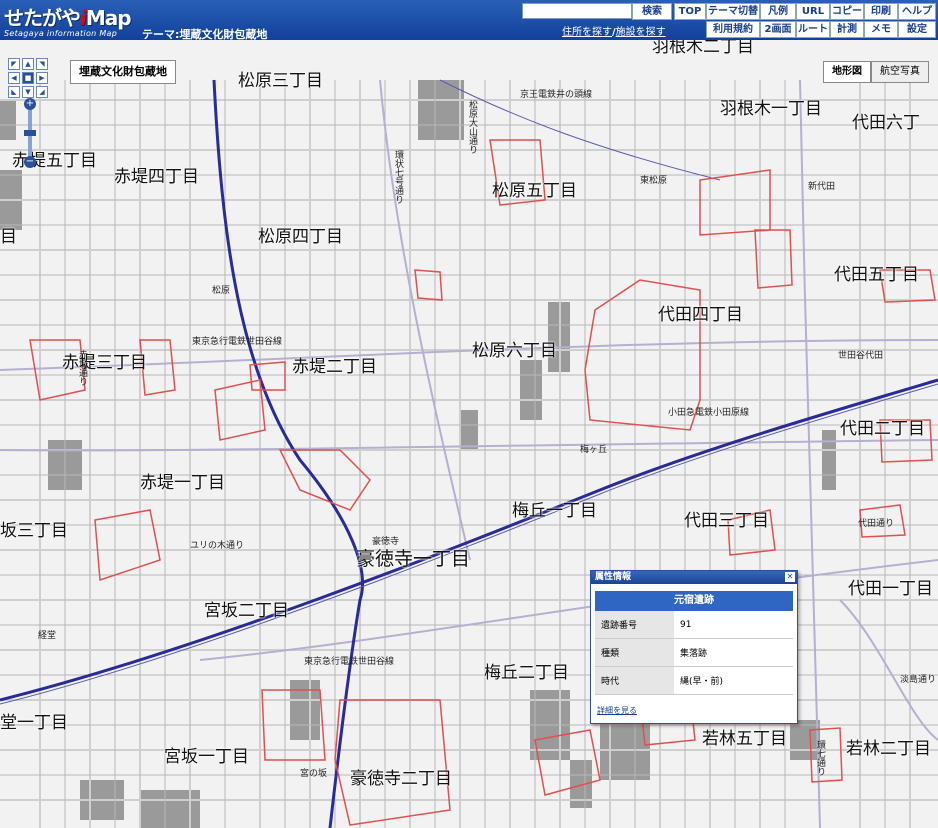 The image size is (938, 828). I want to click on attribute-key: 遺跡番号, so click(634, 625).